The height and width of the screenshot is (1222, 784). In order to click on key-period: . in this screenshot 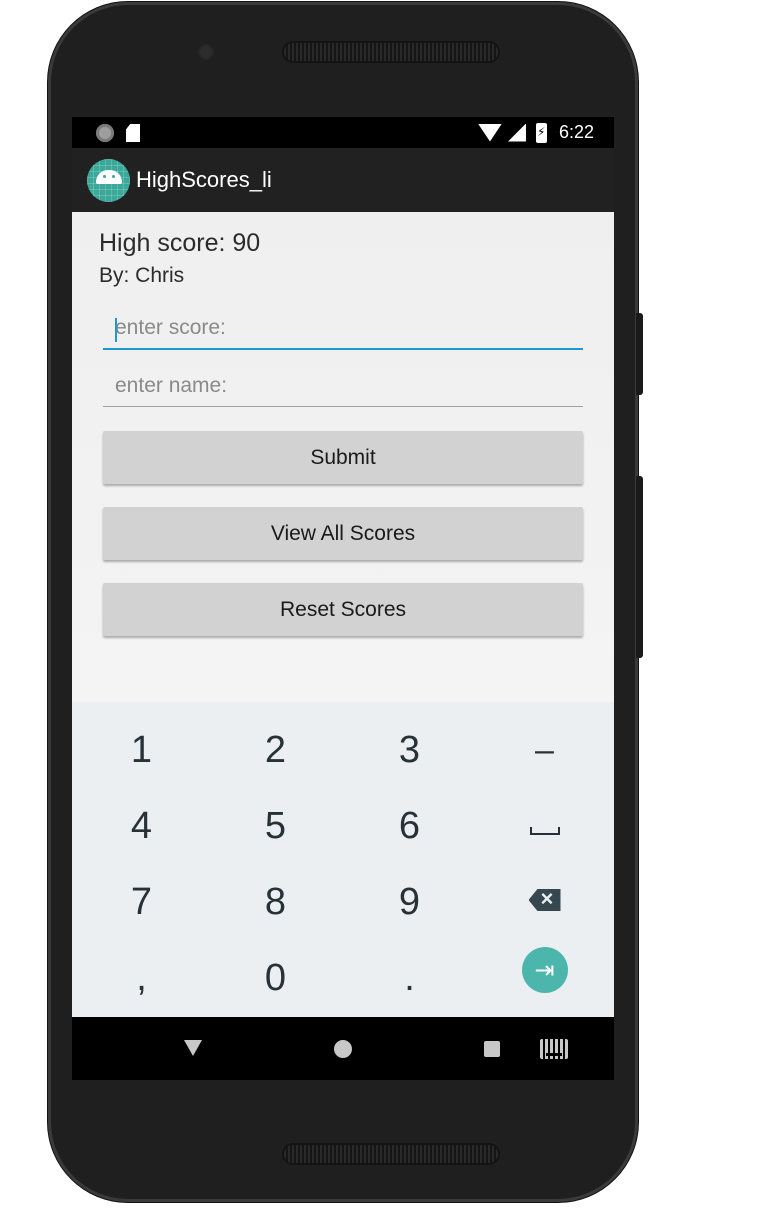, I will do `click(409, 978)`.